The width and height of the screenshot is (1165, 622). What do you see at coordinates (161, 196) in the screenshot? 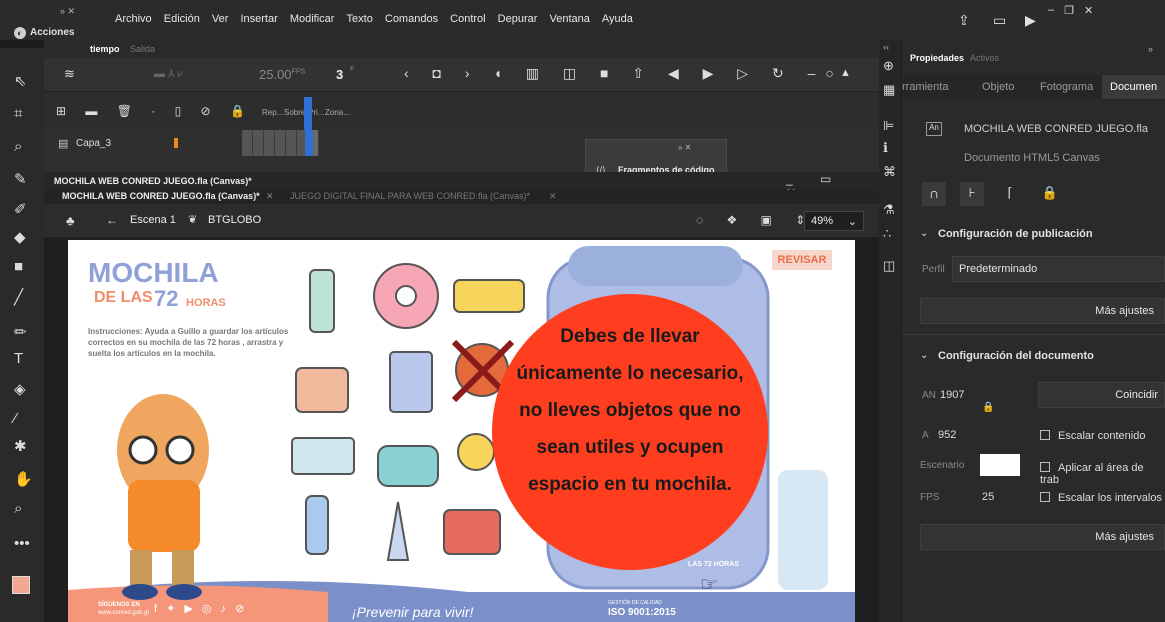
I see `tab-document-active: MOCHILA WEB CONRED JUEGO.fla (Canvas)*` at bounding box center [161, 196].